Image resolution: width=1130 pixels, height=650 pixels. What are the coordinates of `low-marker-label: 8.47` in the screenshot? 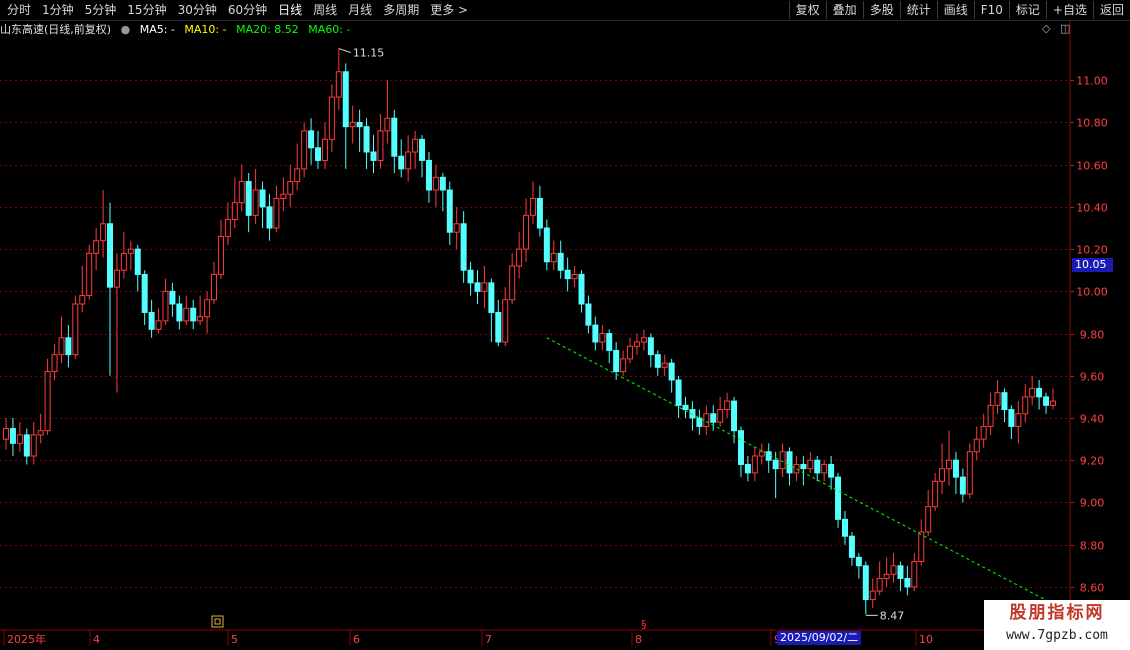 It's located at (892, 615).